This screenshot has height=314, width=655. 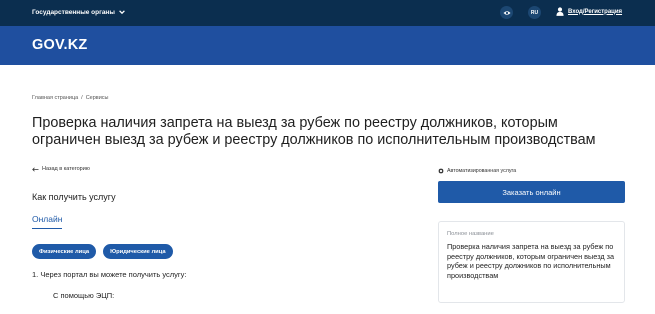 I want to click on how-to-get-service-heading: Как получить услугу, so click(x=74, y=197).